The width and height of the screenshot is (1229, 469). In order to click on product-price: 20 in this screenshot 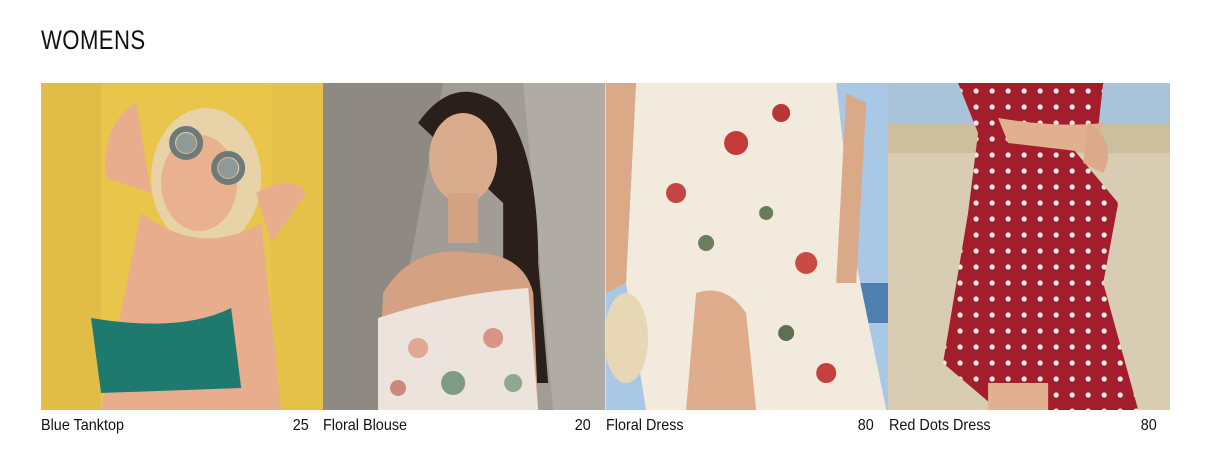, I will do `click(582, 425)`.